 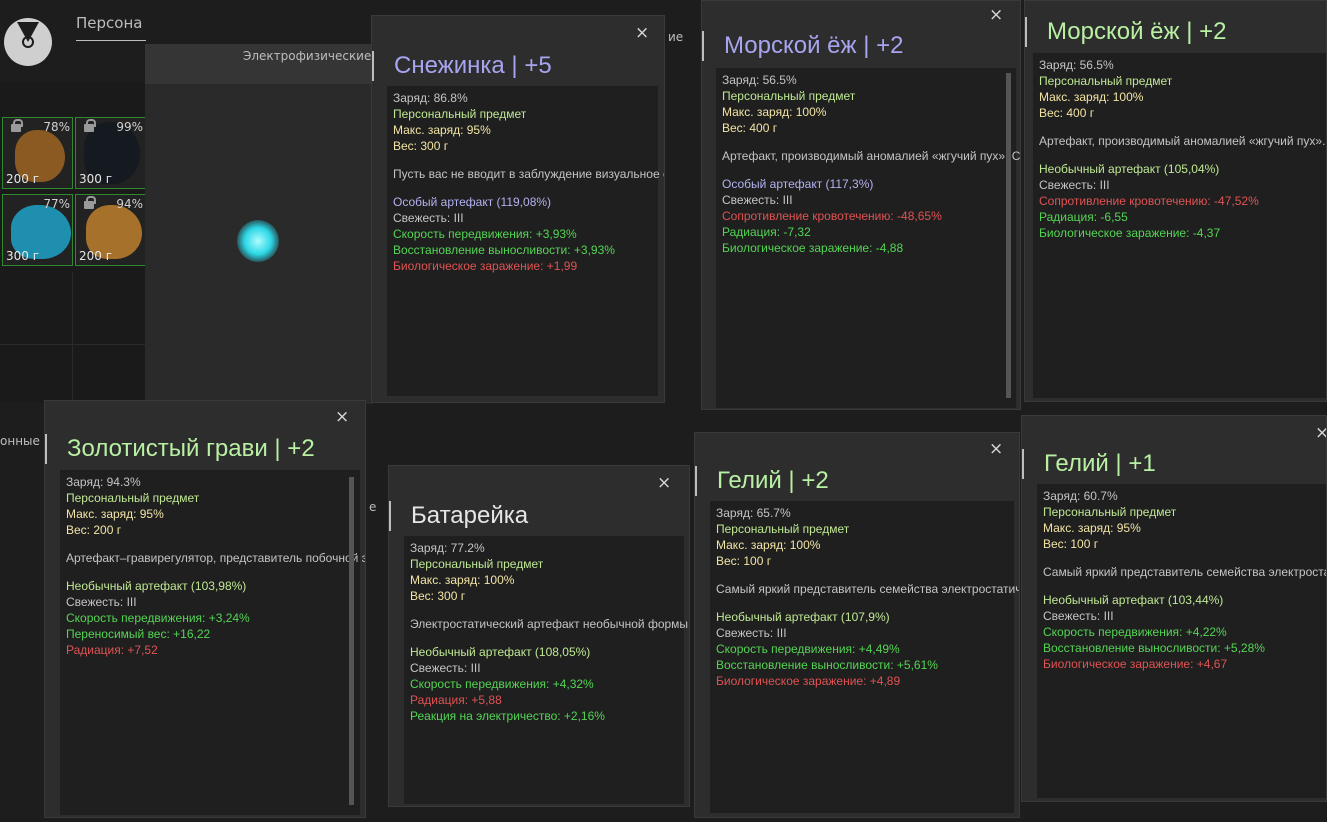 What do you see at coordinates (504, 250) in the screenshot?
I see `stat-line: Восстановление выносливости: +3,93%` at bounding box center [504, 250].